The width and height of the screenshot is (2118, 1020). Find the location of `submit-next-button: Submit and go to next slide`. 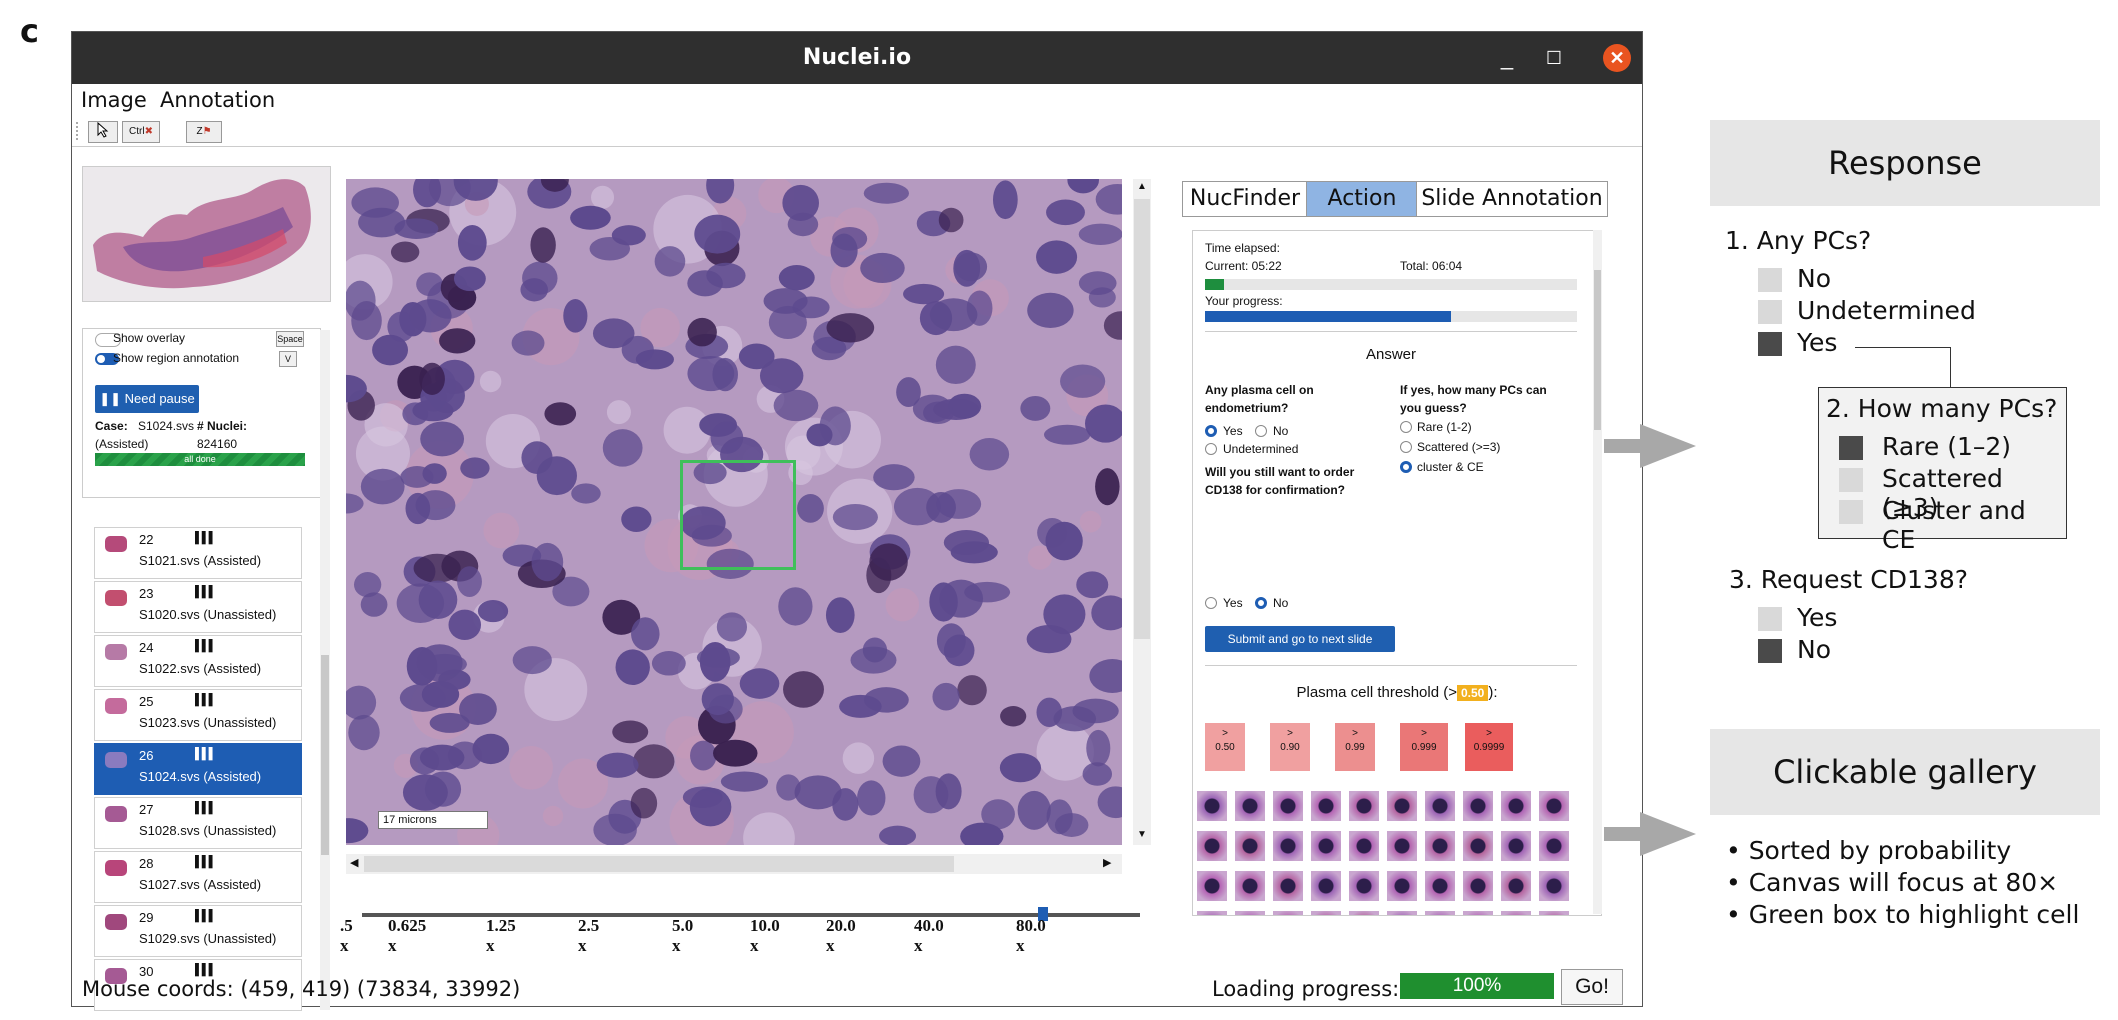

submit-next-button: Submit and go to next slide is located at coordinates (1300, 639).